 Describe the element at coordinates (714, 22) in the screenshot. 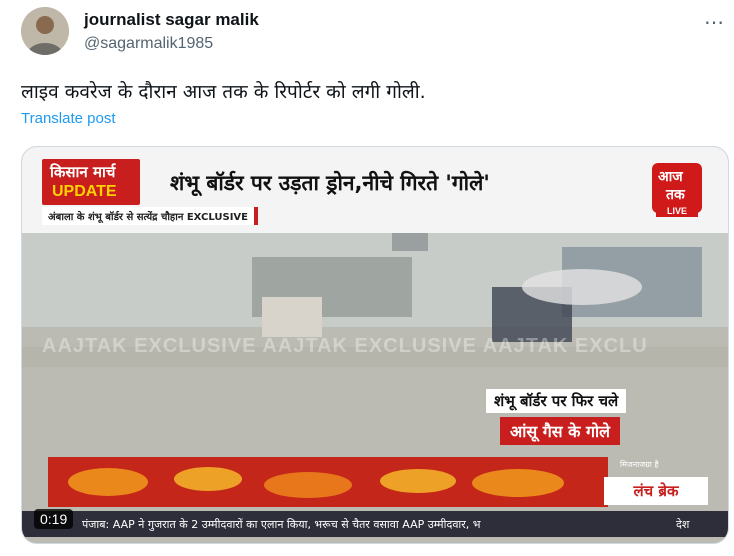

I see `more-horizontal-icon: ⋯` at that location.